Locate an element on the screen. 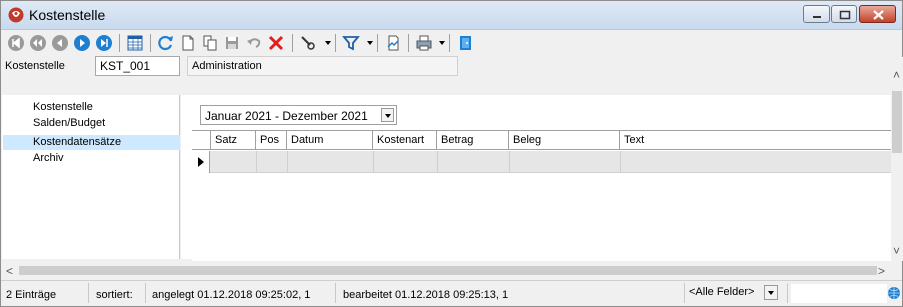  nav-item-archiv: Archiv is located at coordinates (91, 158).